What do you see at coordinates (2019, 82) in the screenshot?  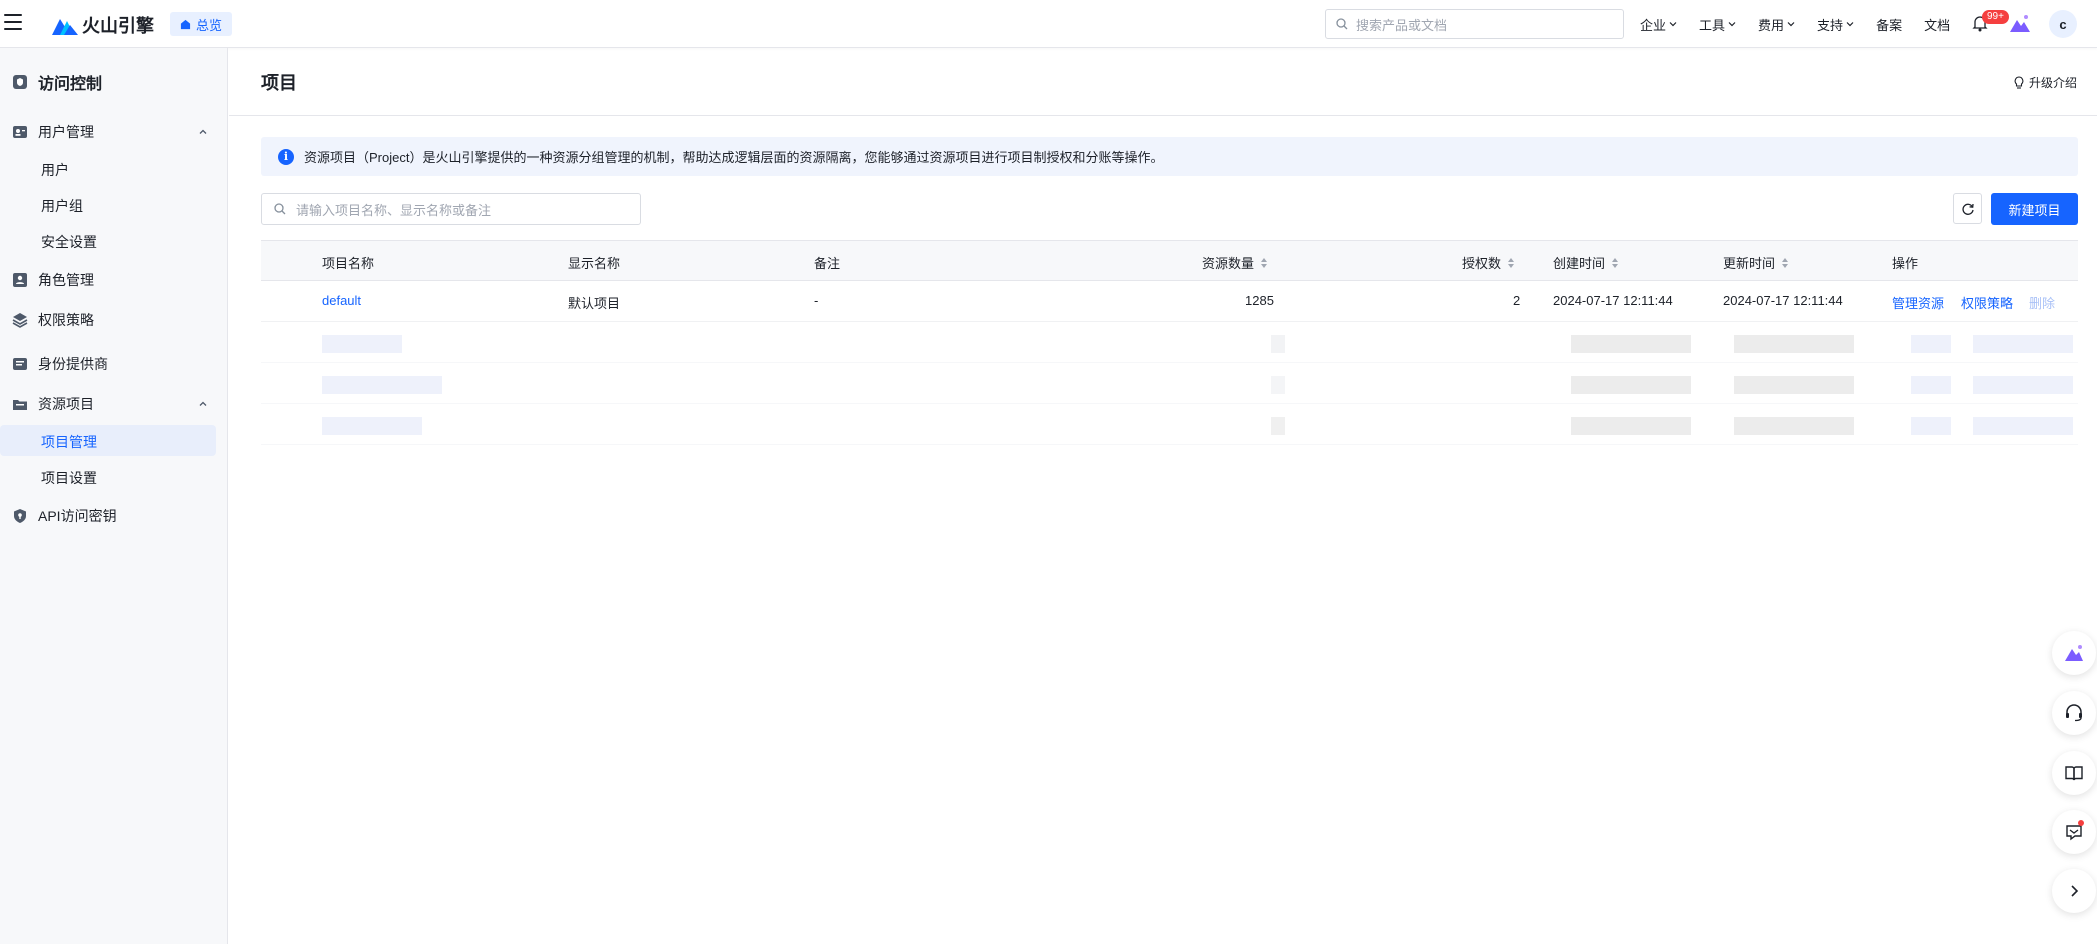 I see `lightbulb-icon` at bounding box center [2019, 82].